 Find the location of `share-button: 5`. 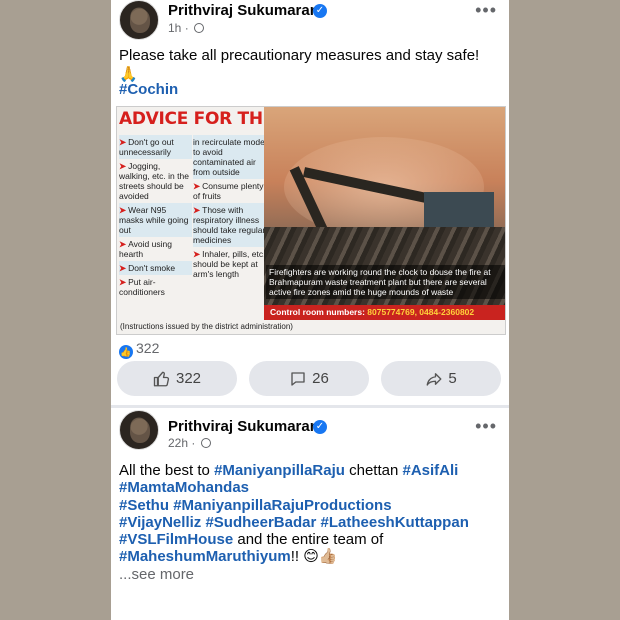

share-button: 5 is located at coordinates (441, 378).